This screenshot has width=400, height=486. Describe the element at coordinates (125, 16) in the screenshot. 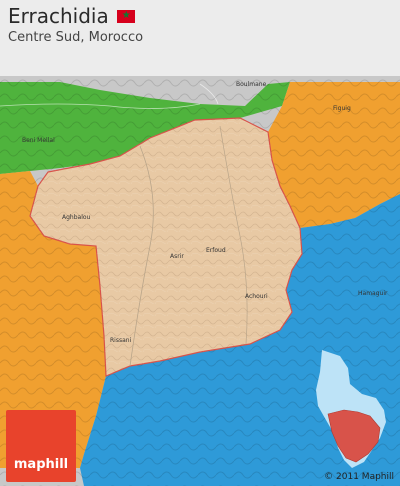

I see `morocco-flag-icon` at that location.